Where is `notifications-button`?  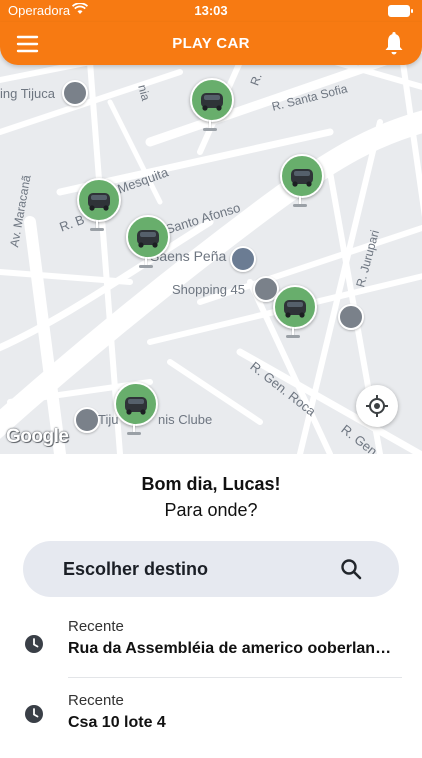
notifications-button is located at coordinates (394, 44).